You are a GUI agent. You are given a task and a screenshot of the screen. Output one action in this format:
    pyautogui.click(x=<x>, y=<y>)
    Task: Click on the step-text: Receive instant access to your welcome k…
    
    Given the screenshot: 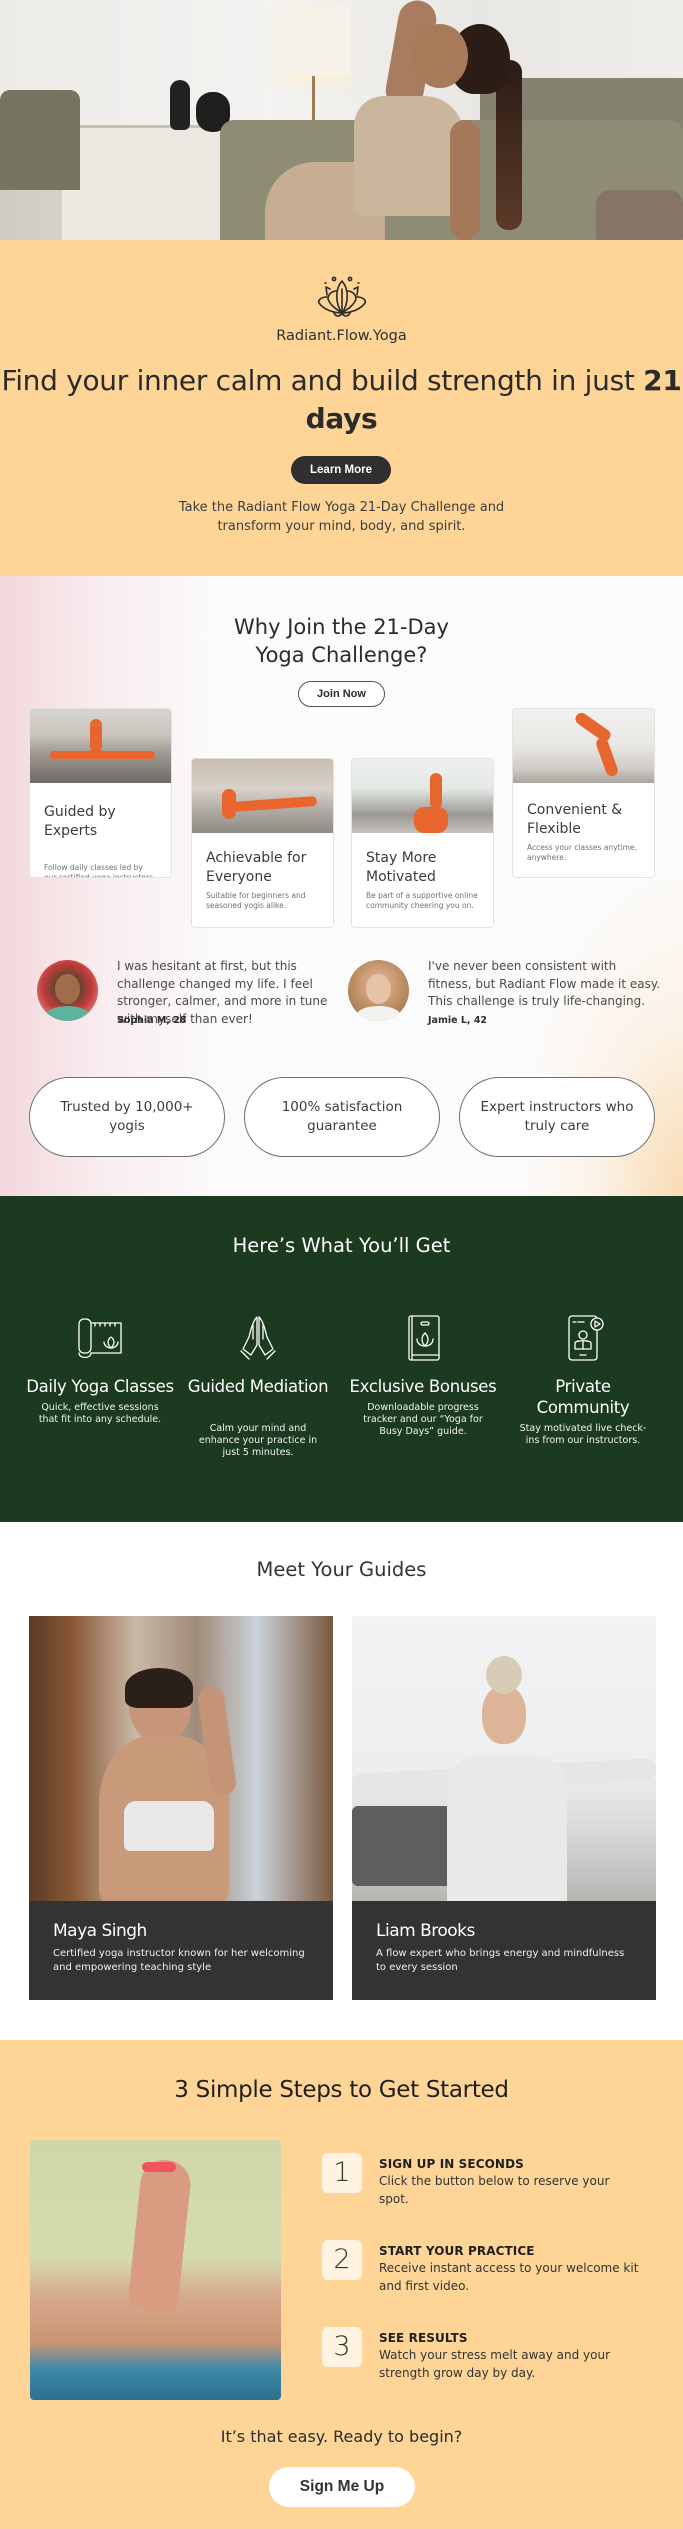 What is the action you would take?
    pyautogui.click(x=509, y=2277)
    